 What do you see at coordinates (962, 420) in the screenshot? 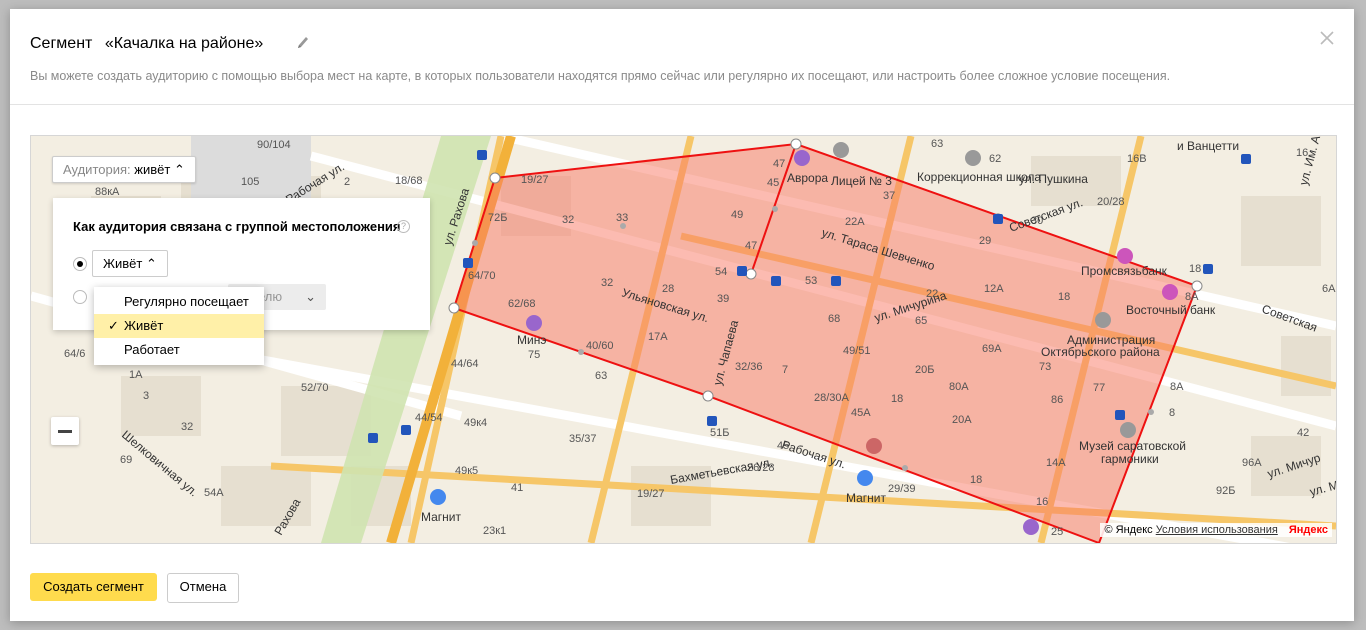
I see `svg-text: 20А` at bounding box center [962, 420].